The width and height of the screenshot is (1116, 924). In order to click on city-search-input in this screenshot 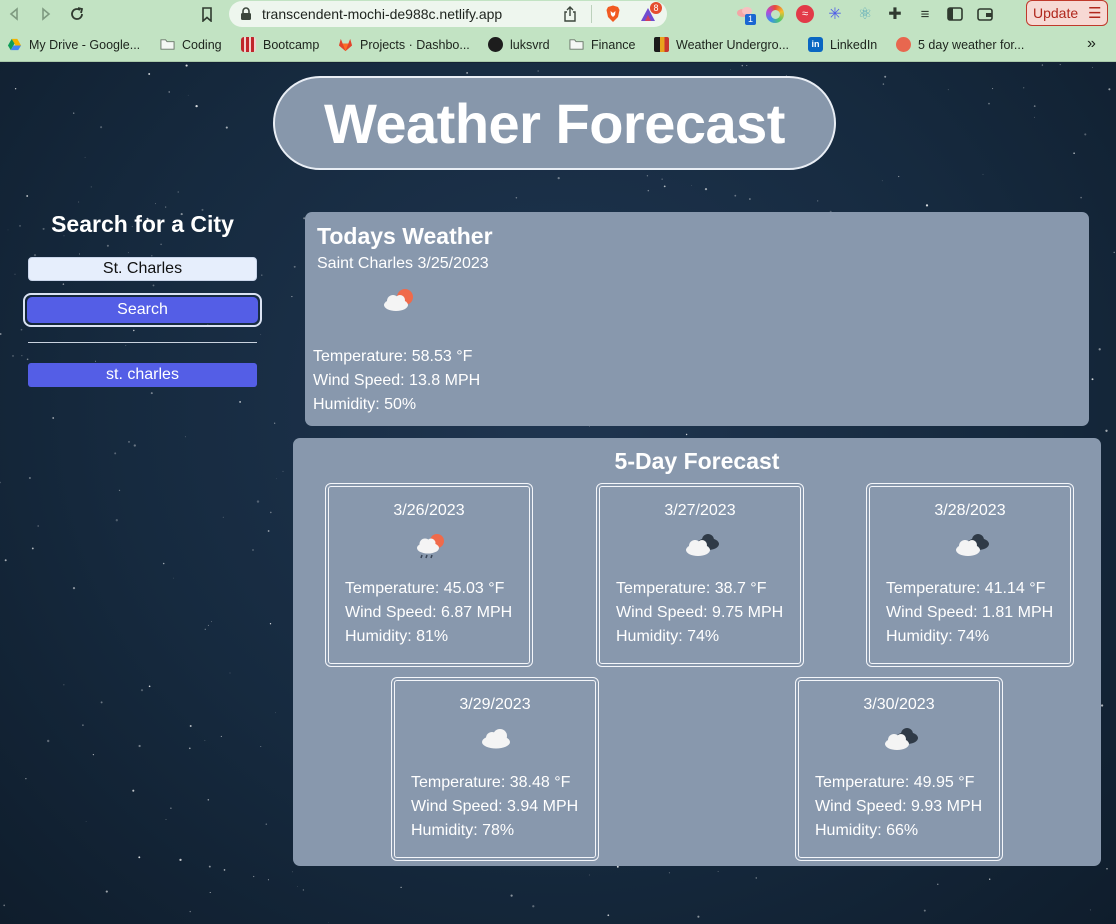, I will do `click(142, 269)`.